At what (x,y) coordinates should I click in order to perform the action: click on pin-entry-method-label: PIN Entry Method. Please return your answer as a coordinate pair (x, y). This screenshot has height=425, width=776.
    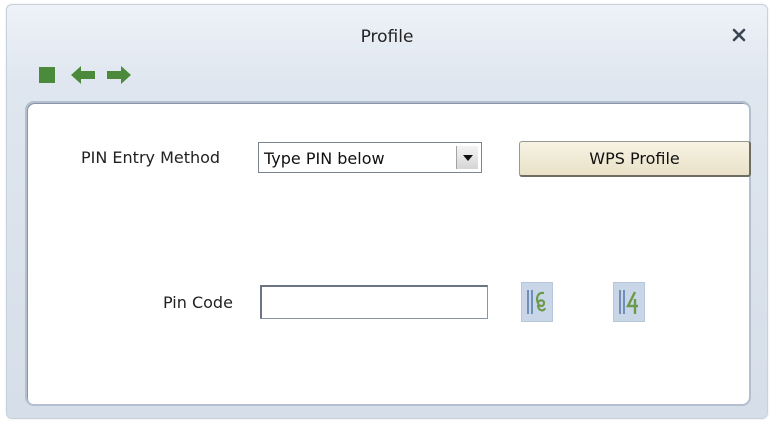
    Looking at the image, I should click on (151, 157).